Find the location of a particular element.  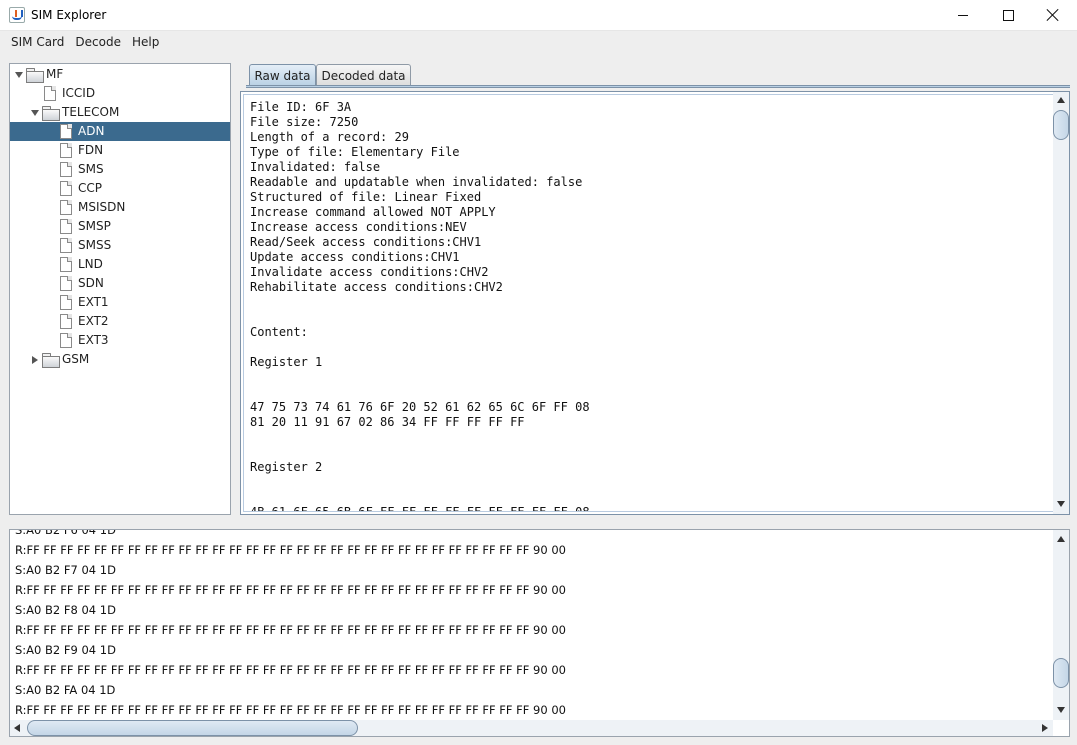

raw-data-line: Length of a record: 29 is located at coordinates (329, 137).